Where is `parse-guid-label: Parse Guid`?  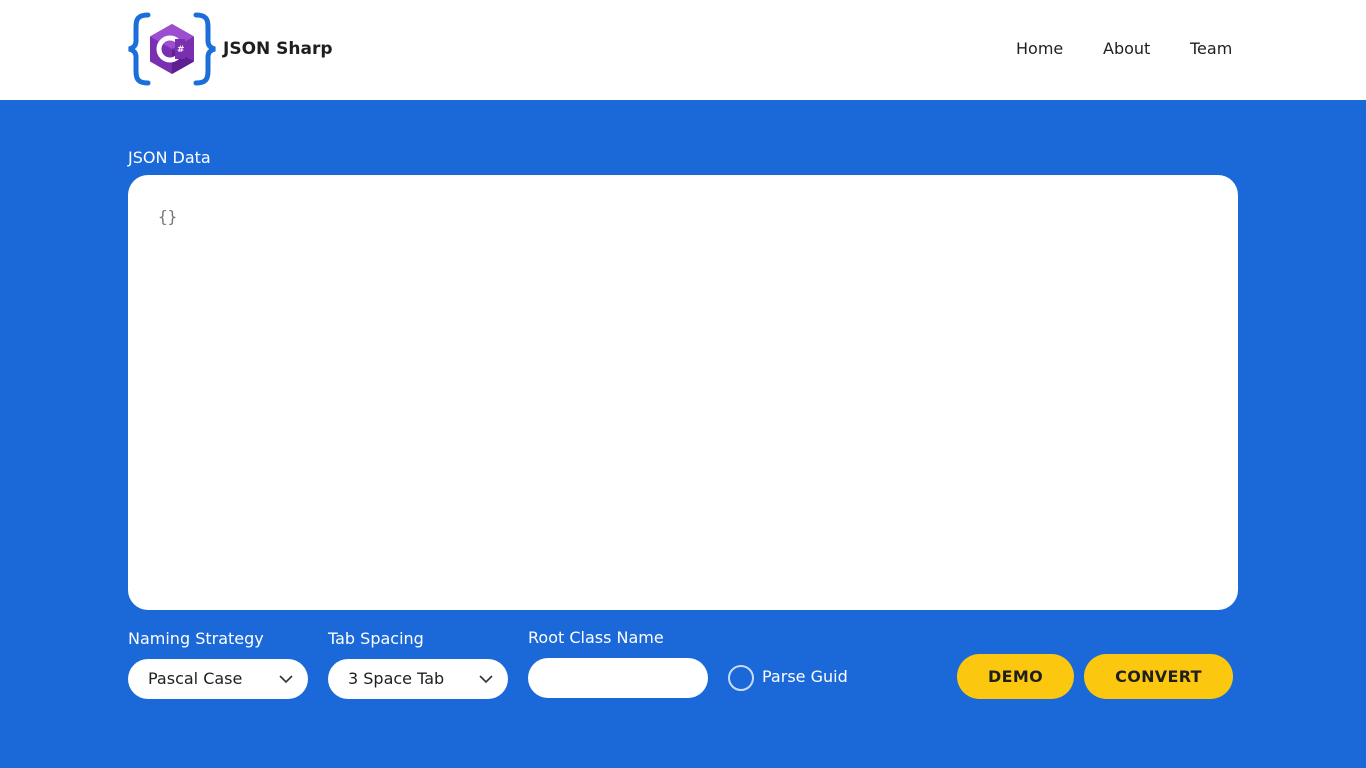
parse-guid-label: Parse Guid is located at coordinates (805, 677).